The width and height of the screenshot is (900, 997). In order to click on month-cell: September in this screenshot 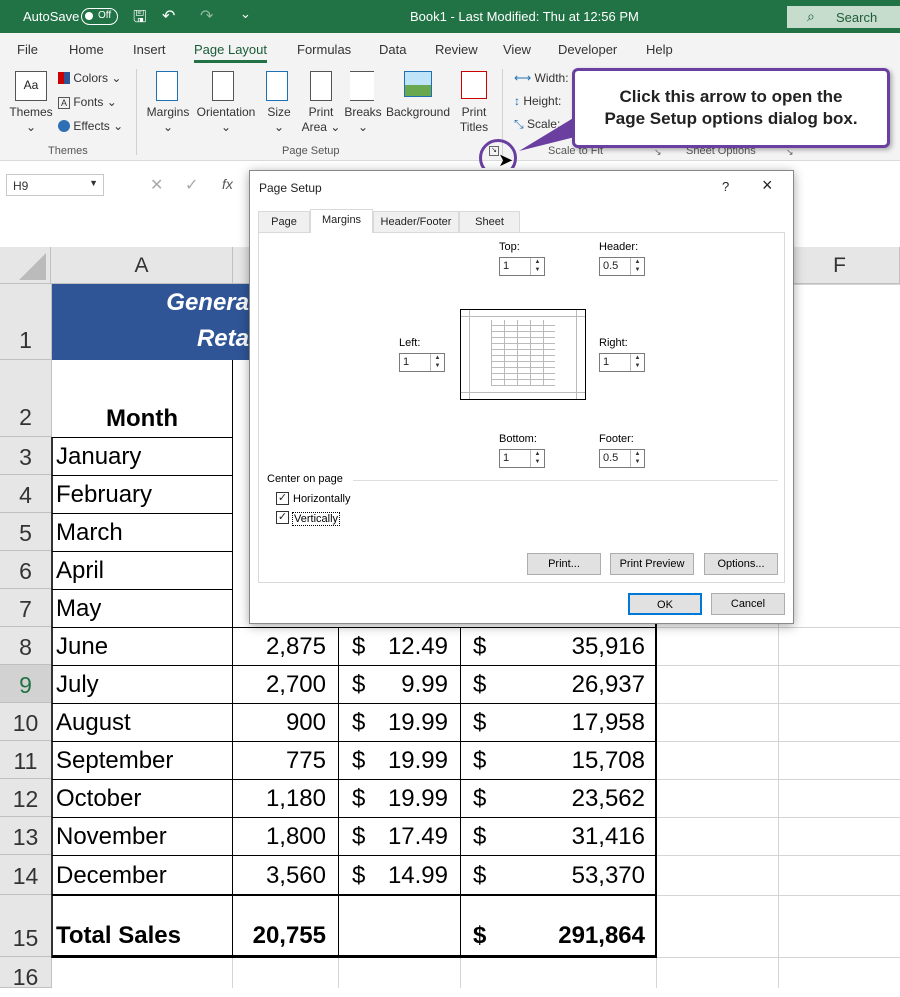, I will do `click(114, 761)`.